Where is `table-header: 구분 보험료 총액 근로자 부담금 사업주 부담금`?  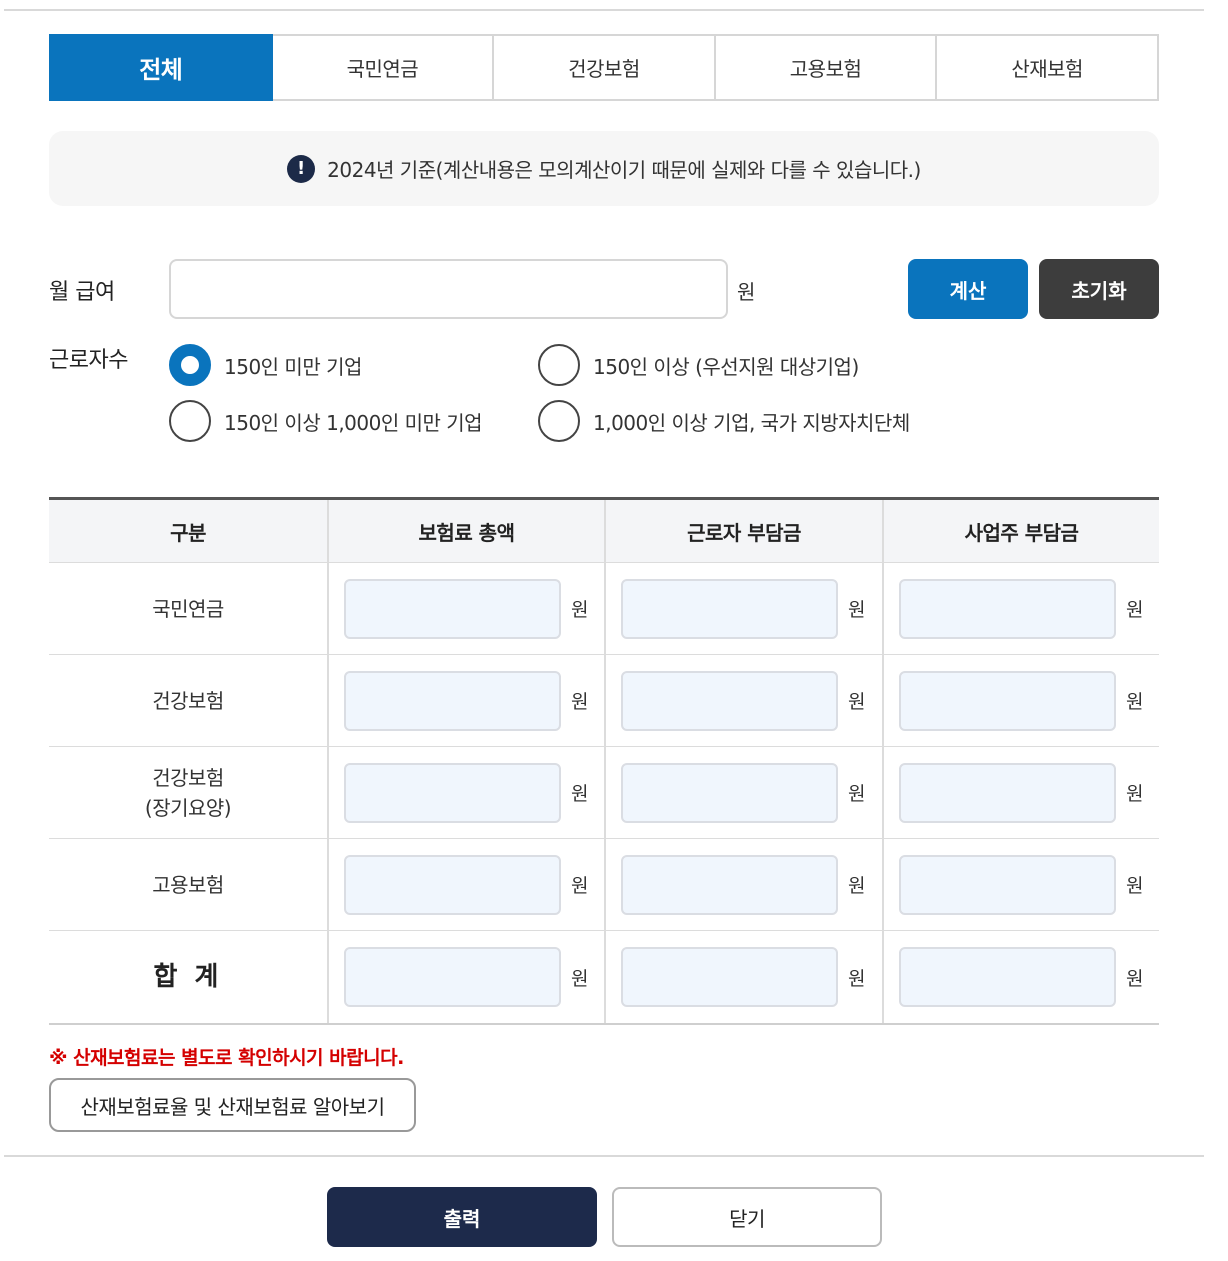
table-header: 구분 보험료 총액 근로자 부담금 사업주 부담금 is located at coordinates (604, 531).